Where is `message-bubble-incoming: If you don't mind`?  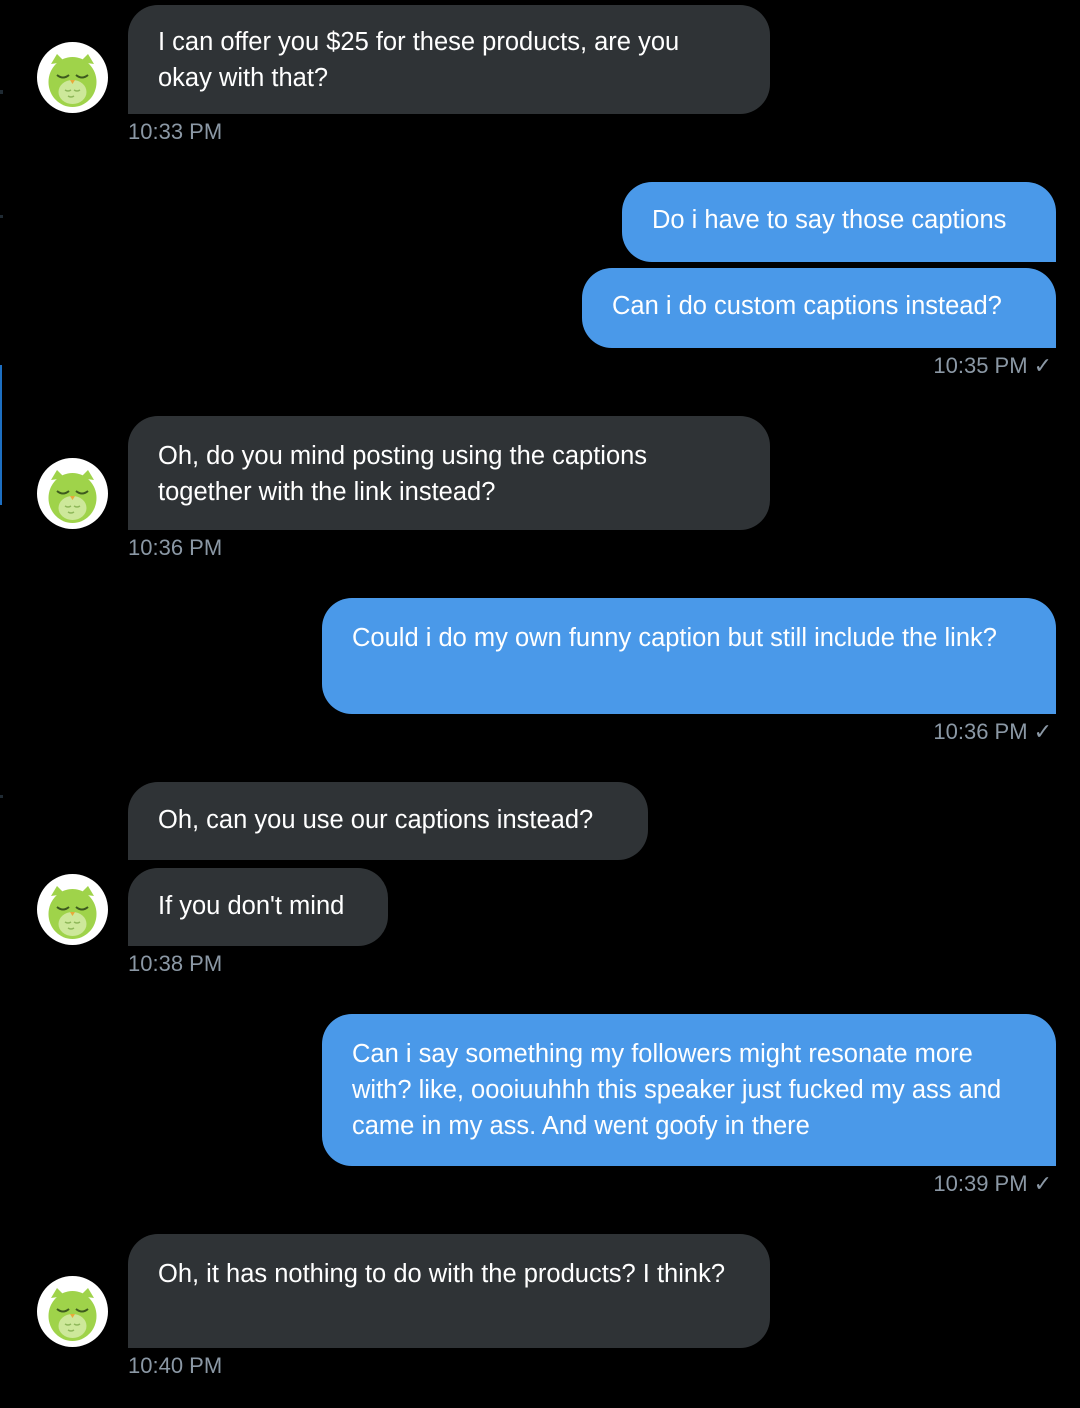
message-bubble-incoming: If you don't mind is located at coordinates (258, 907).